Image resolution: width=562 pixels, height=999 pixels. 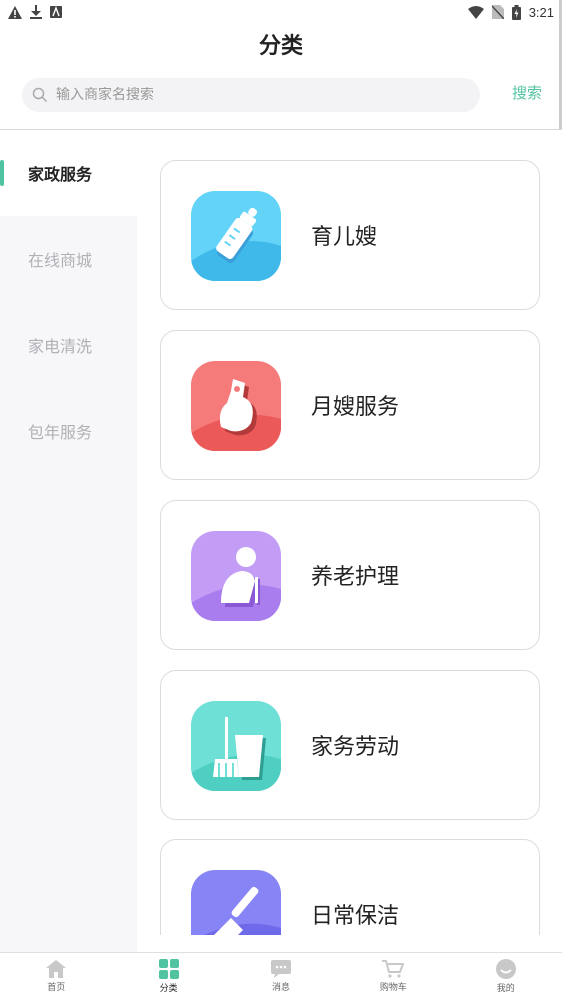 I want to click on home-icon, so click(x=56, y=968).